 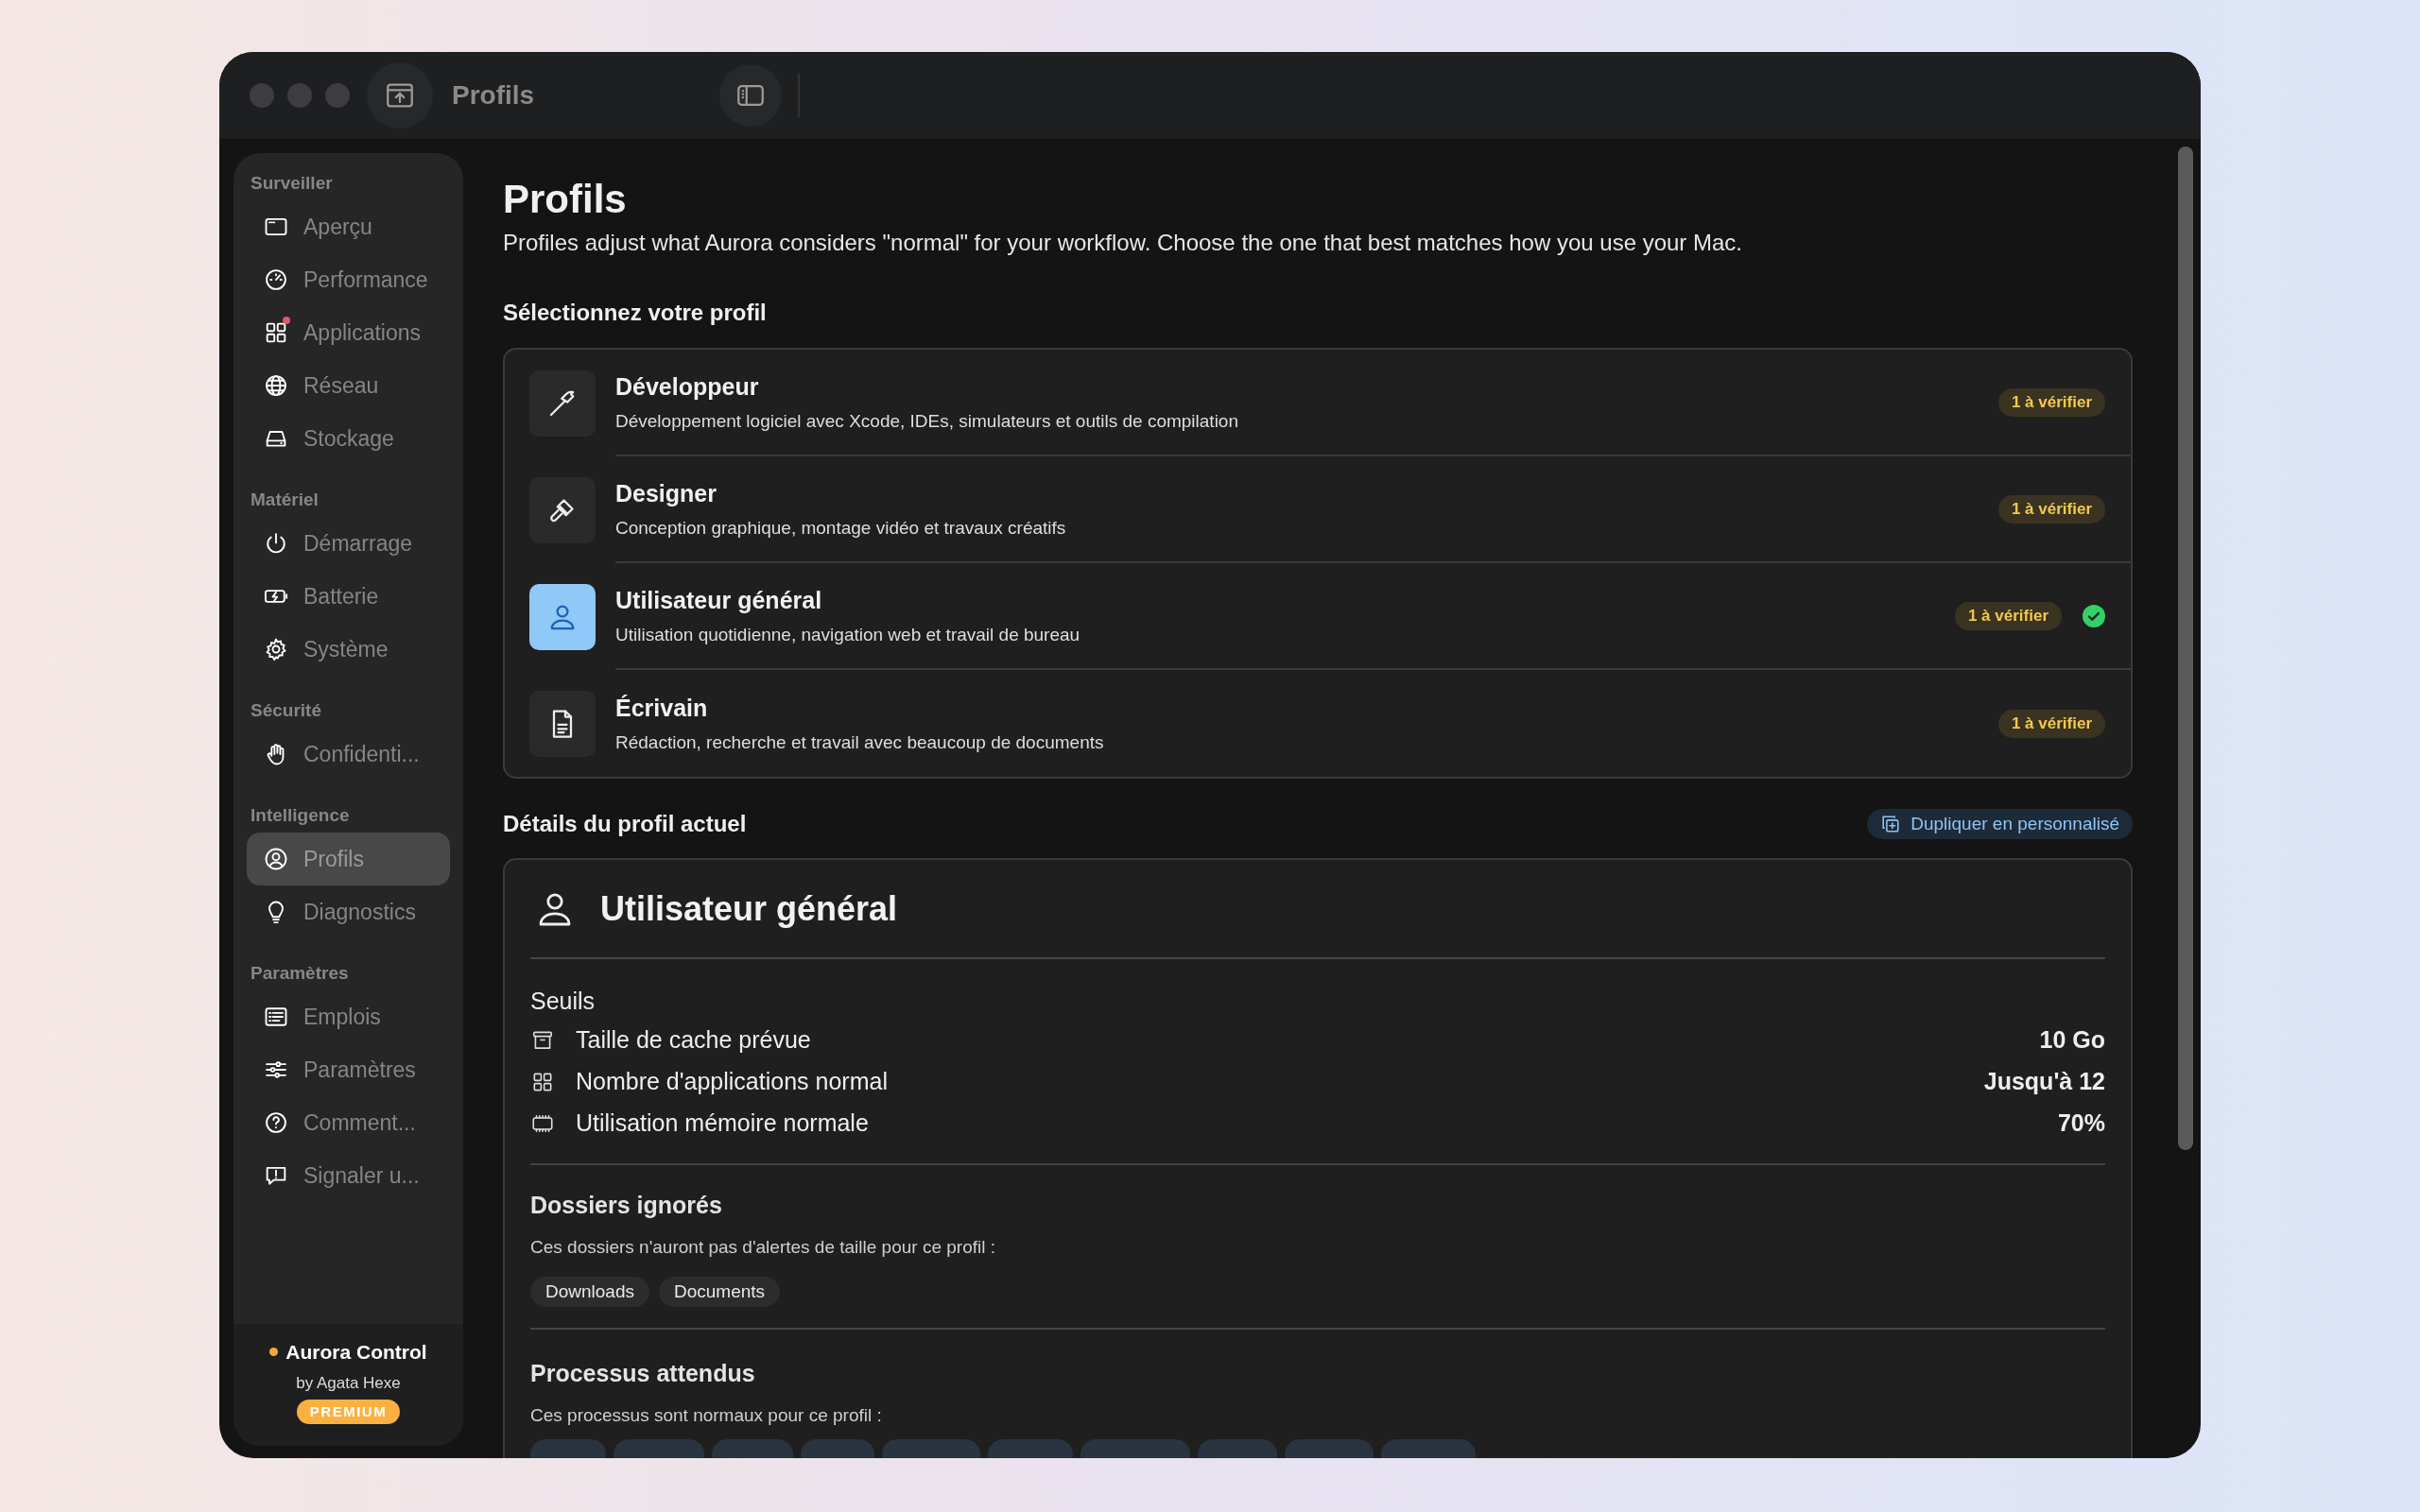 I want to click on sidebar-section-title: Sécurité, so click(x=286, y=710).